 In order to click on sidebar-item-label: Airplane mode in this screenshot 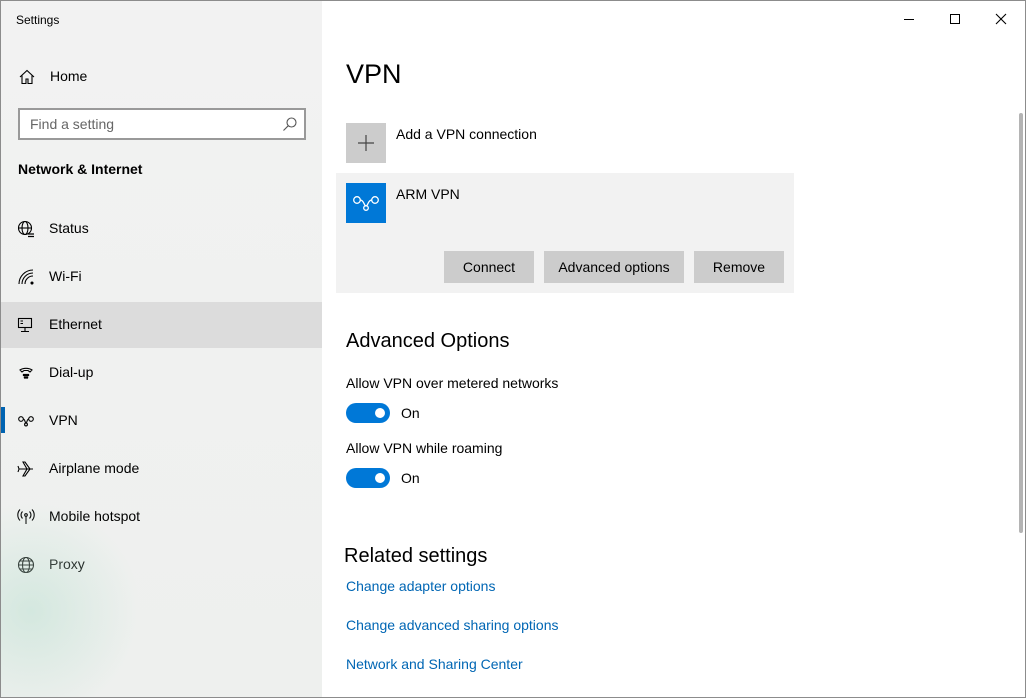, I will do `click(94, 468)`.